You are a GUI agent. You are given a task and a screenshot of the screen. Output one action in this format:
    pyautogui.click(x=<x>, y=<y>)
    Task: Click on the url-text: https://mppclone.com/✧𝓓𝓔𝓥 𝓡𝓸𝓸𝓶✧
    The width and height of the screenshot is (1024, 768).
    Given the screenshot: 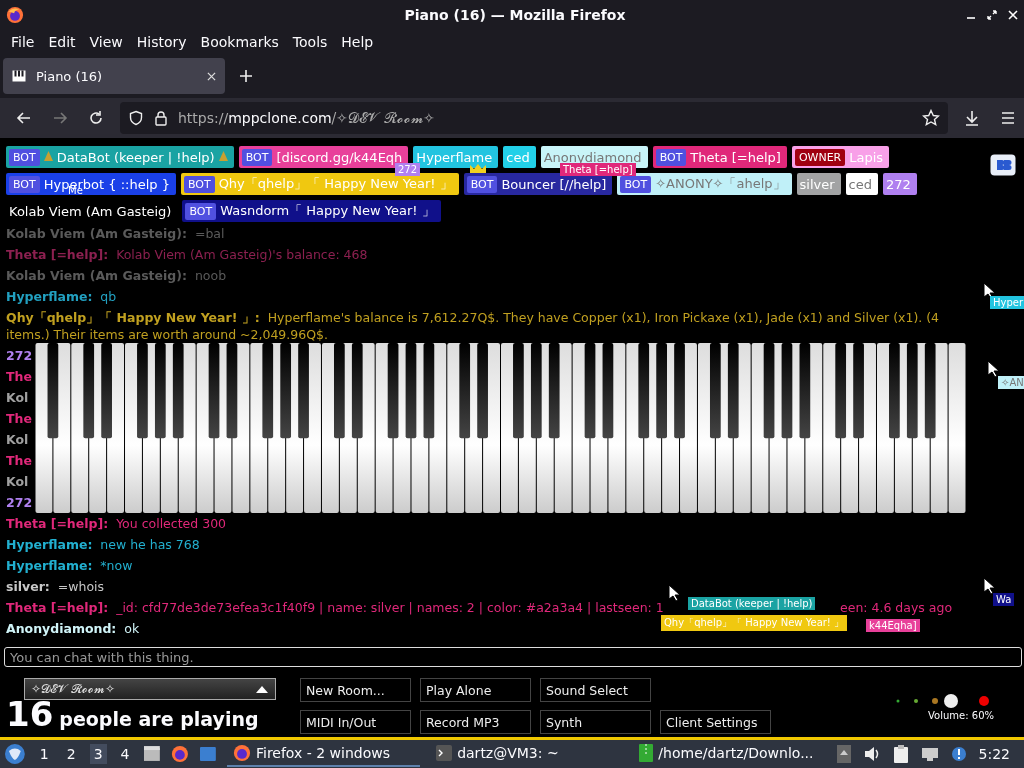 What is the action you would take?
    pyautogui.click(x=306, y=118)
    